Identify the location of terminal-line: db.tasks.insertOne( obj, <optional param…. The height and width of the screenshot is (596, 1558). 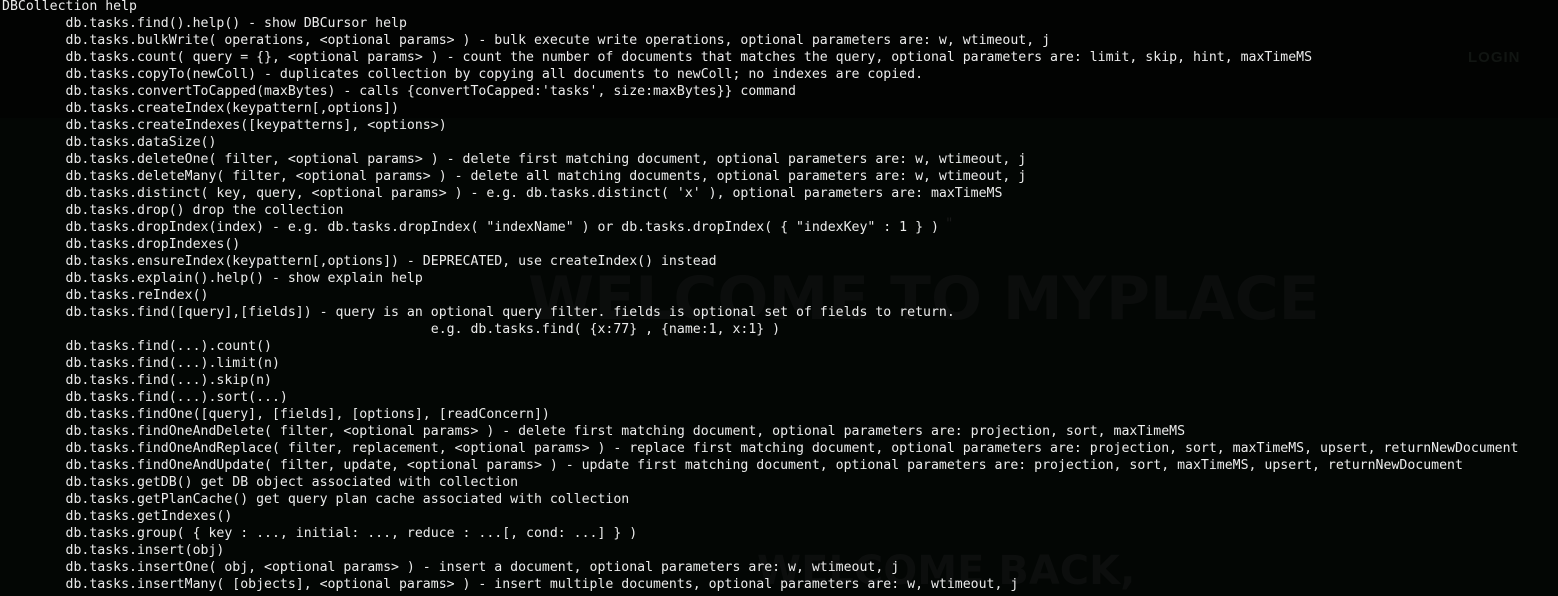
(451, 567).